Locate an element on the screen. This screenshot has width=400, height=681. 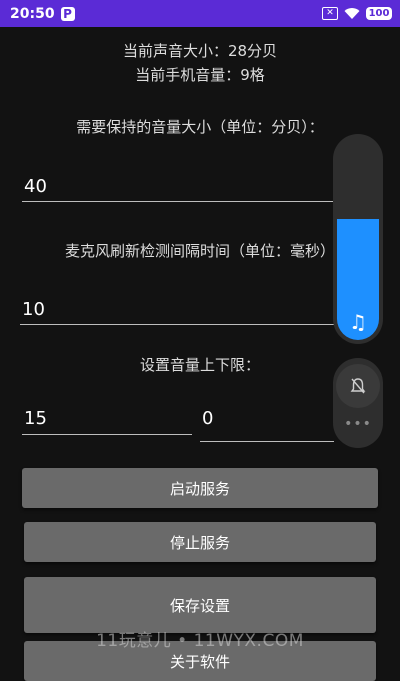
ringer-panel: ••• is located at coordinates (358, 403).